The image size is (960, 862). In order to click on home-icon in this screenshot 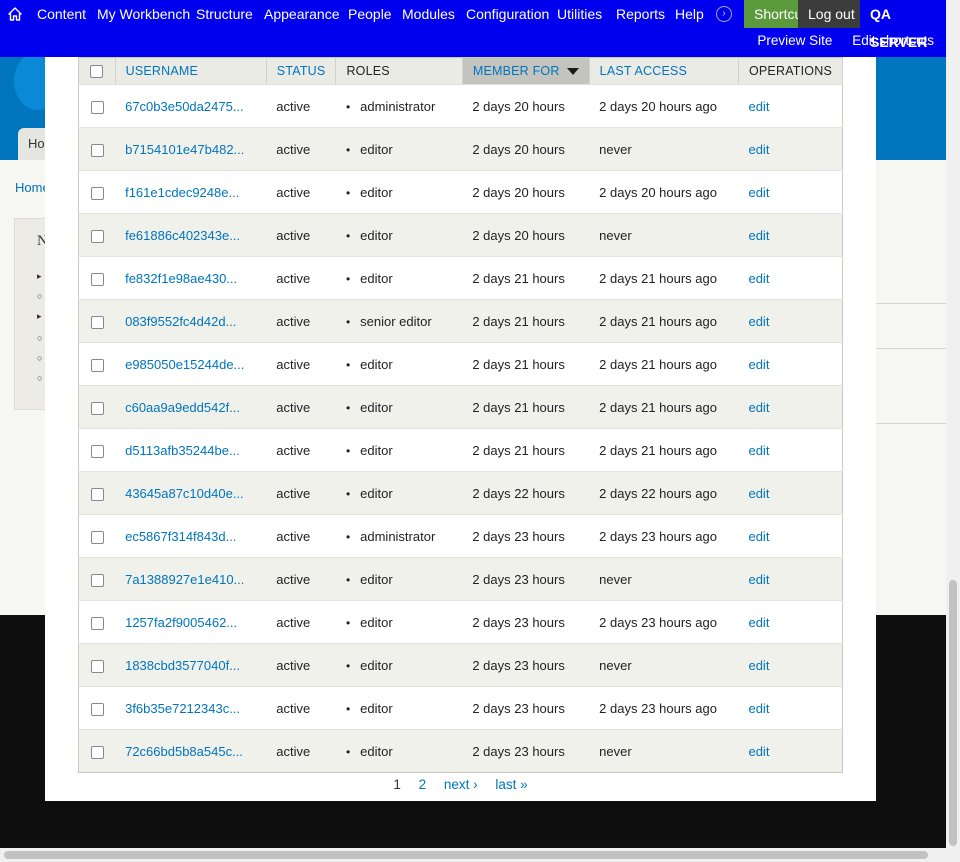, I will do `click(15, 14)`.